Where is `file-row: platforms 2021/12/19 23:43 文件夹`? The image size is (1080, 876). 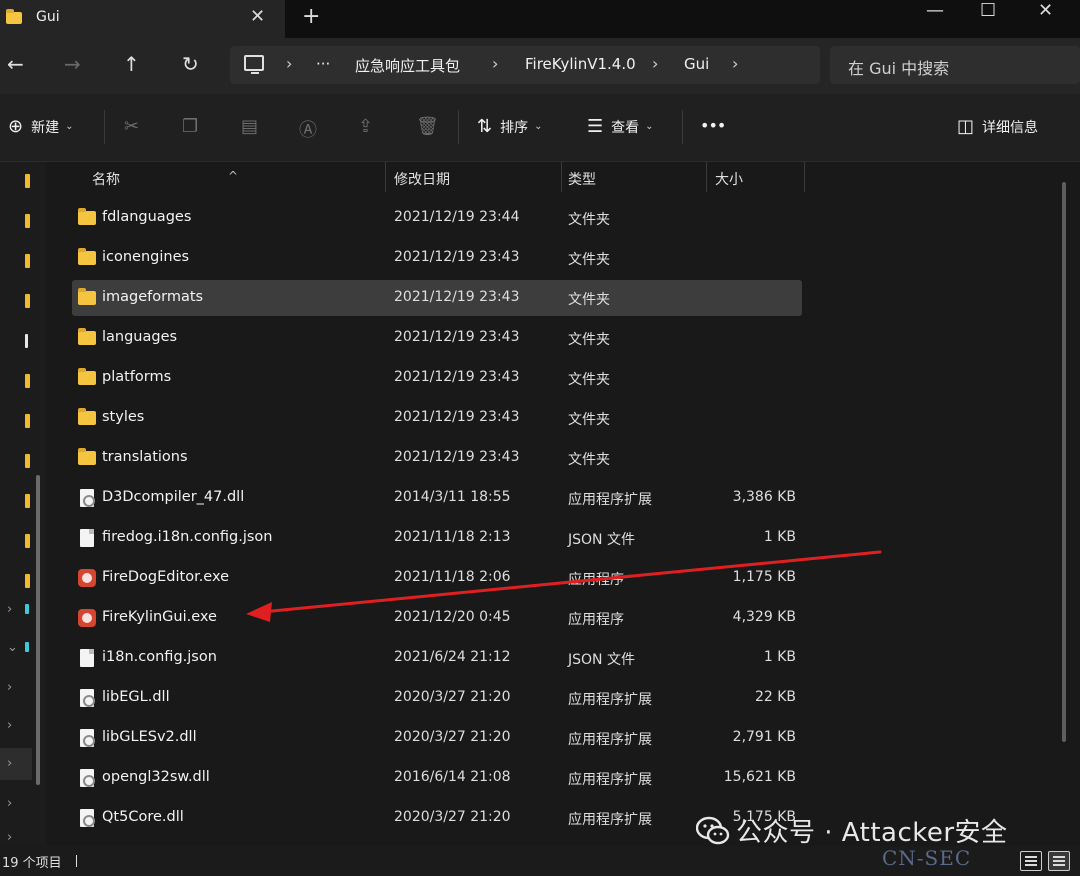 file-row: platforms 2021/12/19 23:43 文件夹 is located at coordinates (437, 378).